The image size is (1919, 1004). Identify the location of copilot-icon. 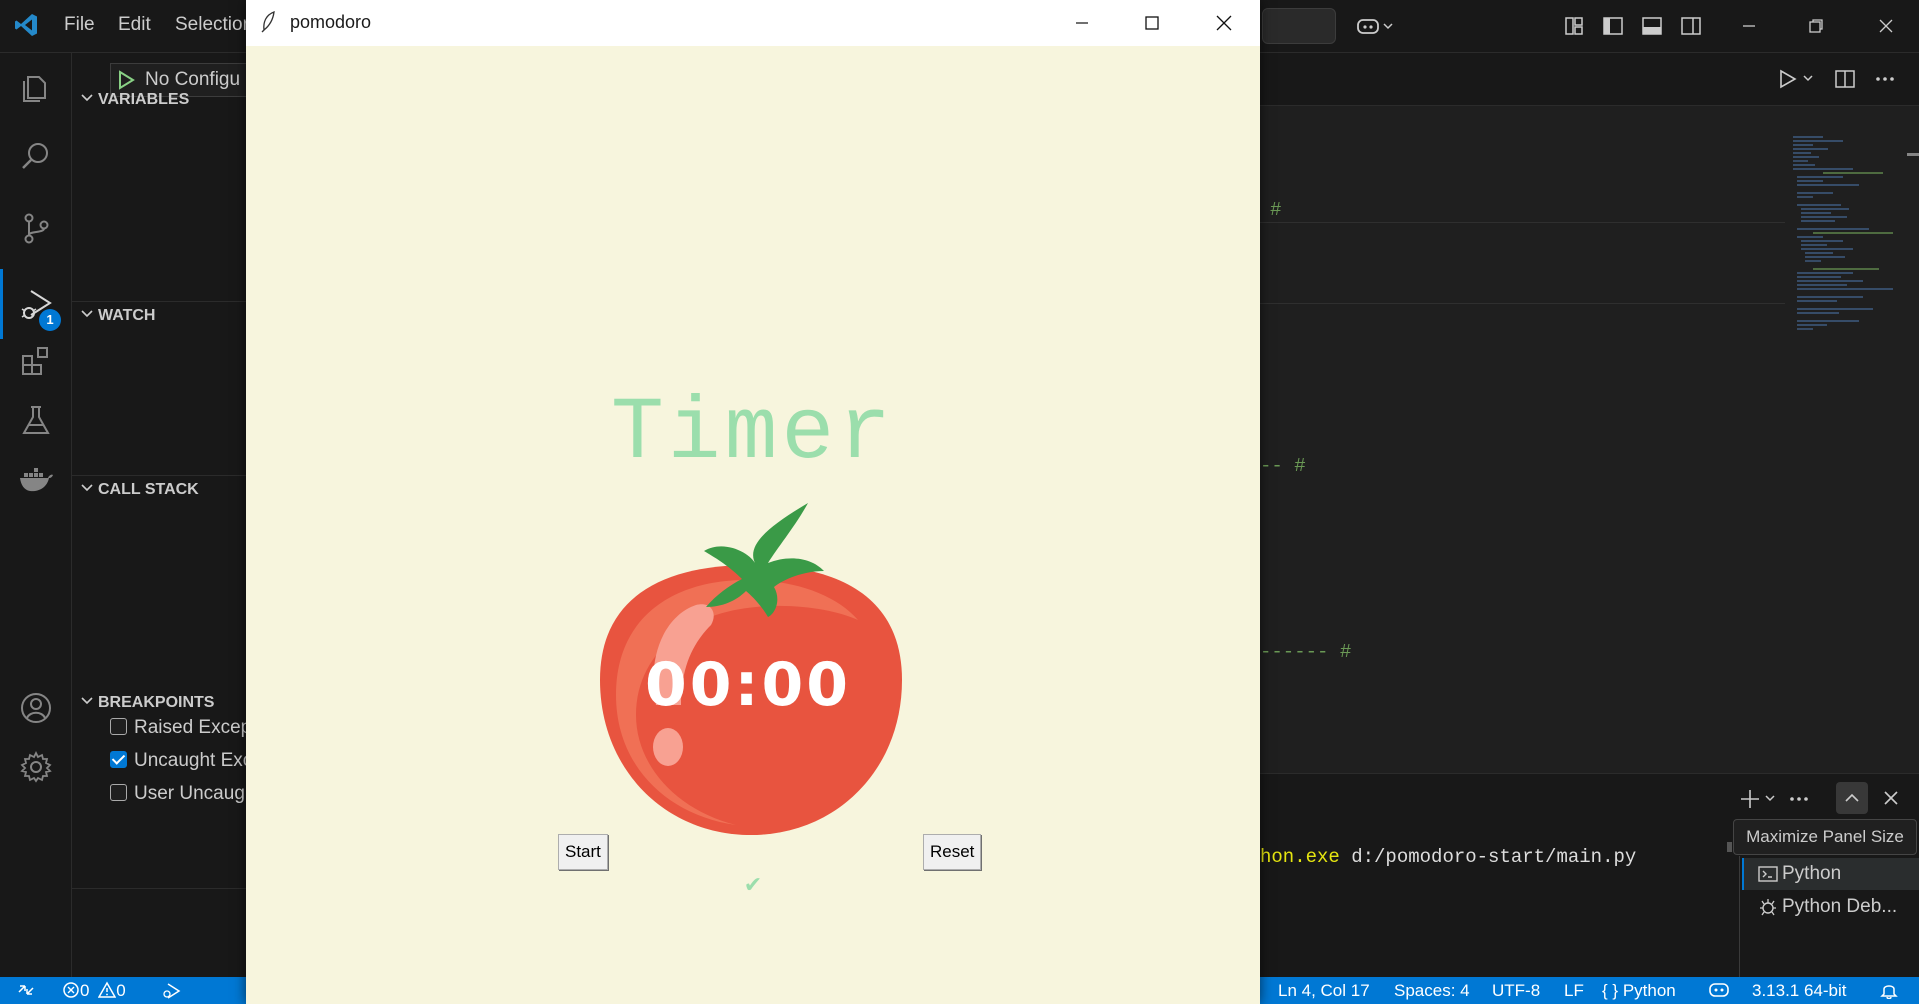
(1376, 26).